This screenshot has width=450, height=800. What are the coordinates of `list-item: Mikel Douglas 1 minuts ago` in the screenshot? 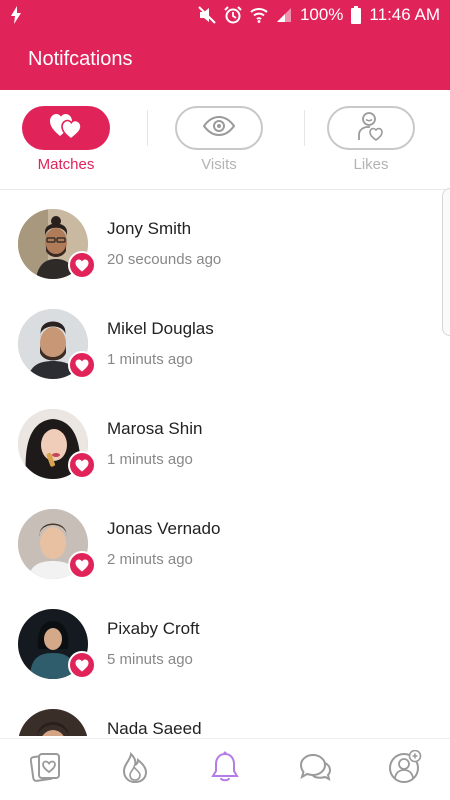 It's located at (225, 341).